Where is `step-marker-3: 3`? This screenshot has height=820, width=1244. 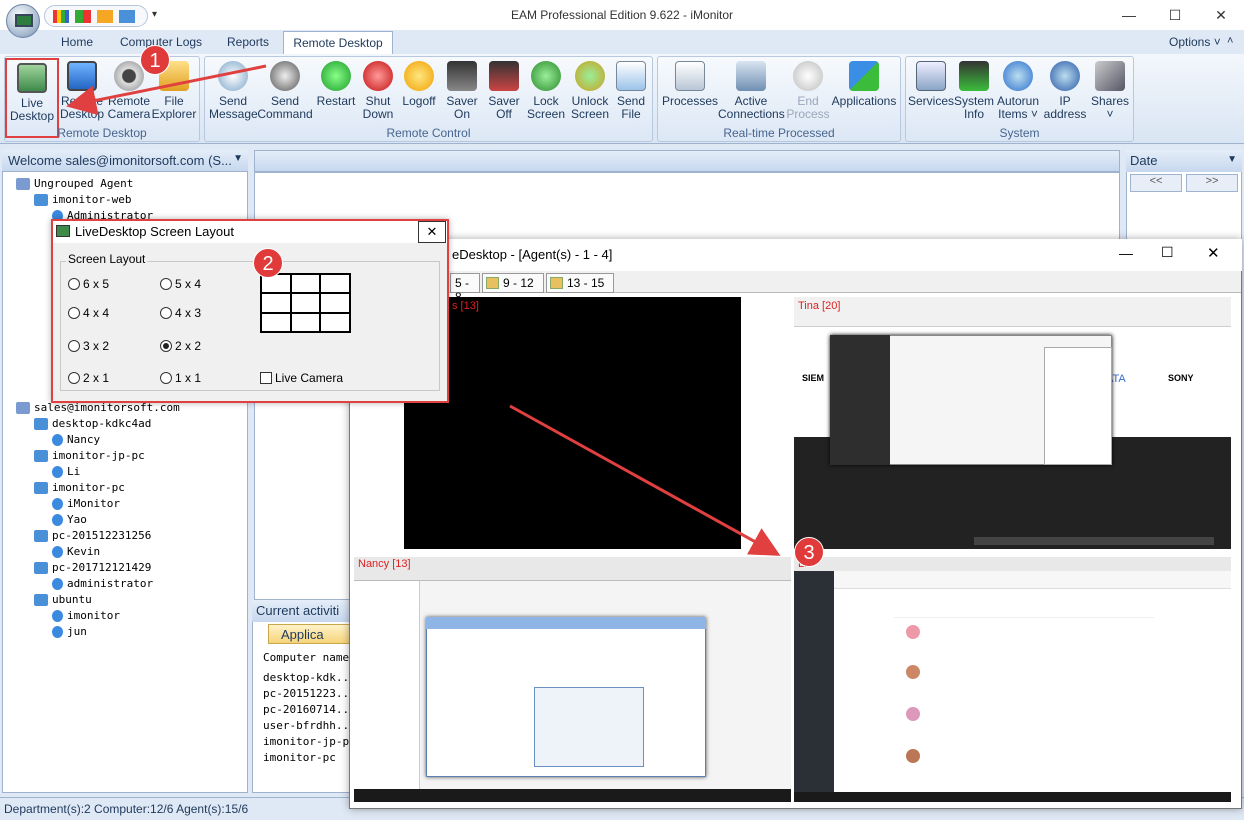 step-marker-3: 3 is located at coordinates (809, 552).